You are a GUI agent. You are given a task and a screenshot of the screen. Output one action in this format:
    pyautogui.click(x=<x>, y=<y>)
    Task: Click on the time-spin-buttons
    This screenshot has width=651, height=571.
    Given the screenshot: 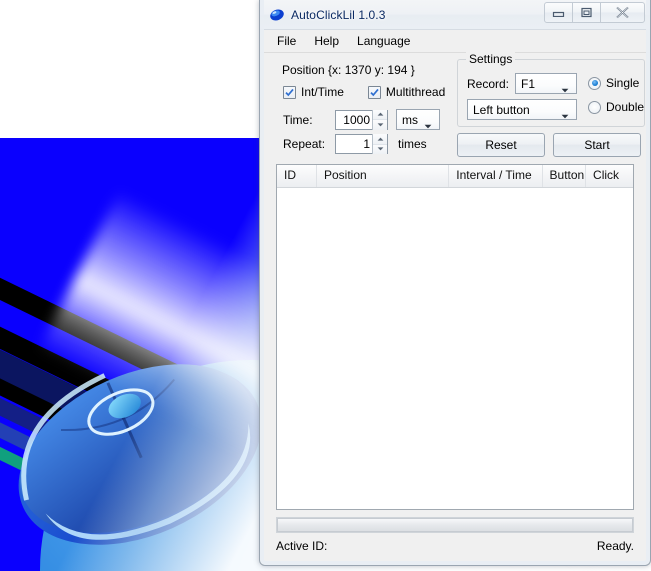 What is the action you would take?
    pyautogui.click(x=379, y=119)
    